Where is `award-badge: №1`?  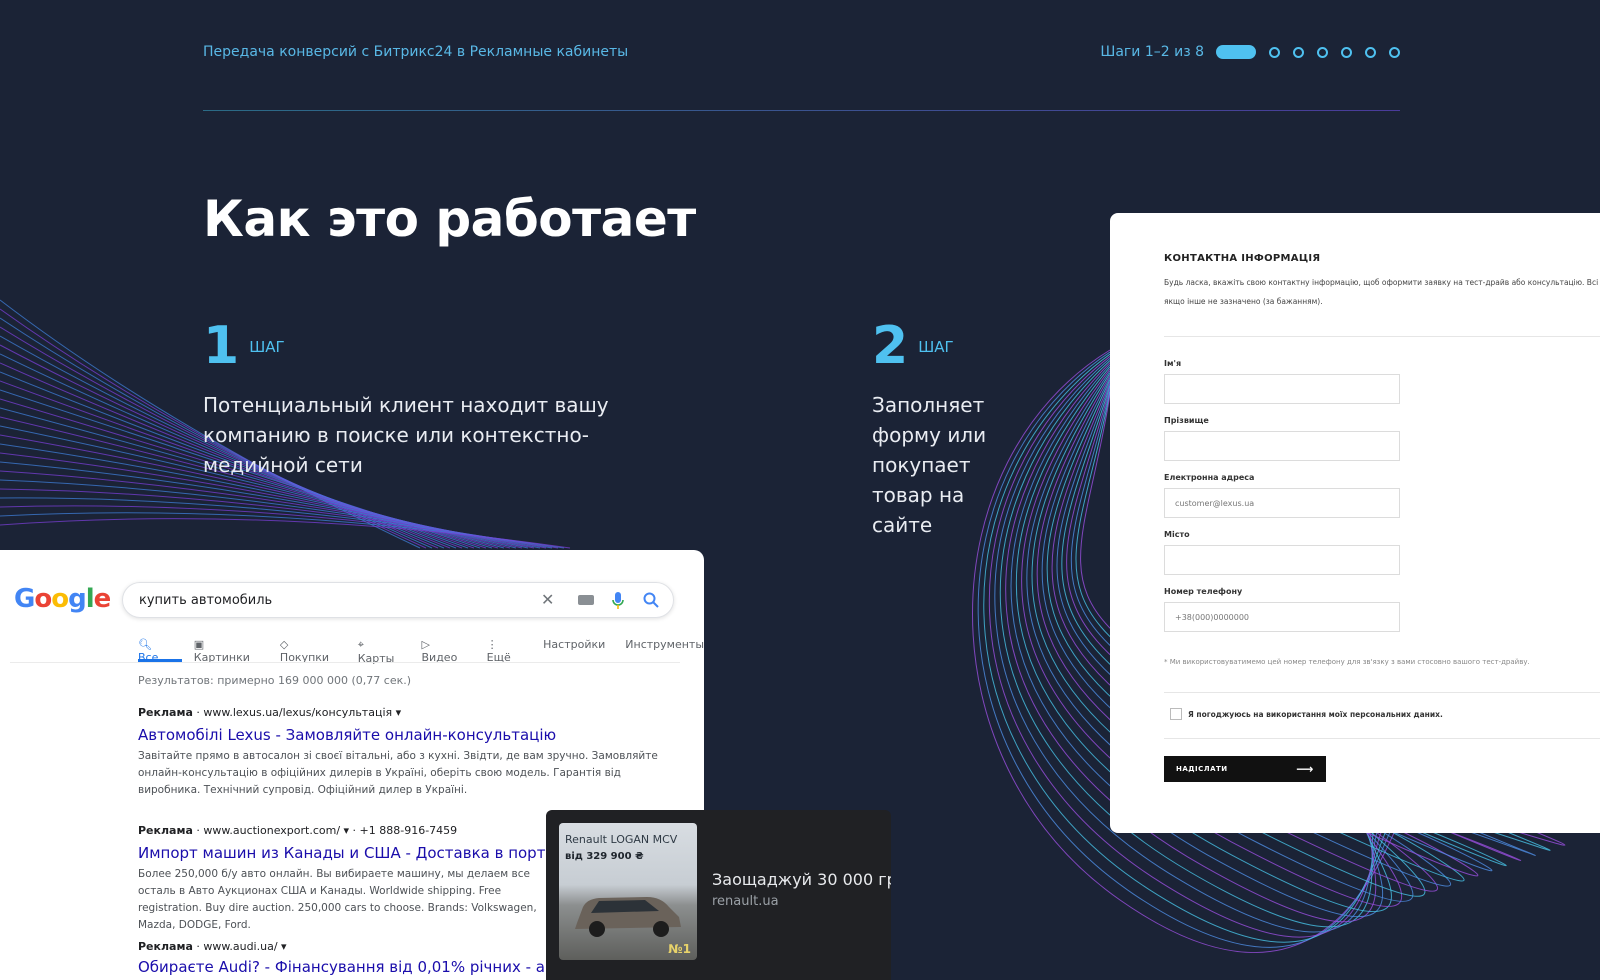
award-badge: №1 is located at coordinates (679, 949).